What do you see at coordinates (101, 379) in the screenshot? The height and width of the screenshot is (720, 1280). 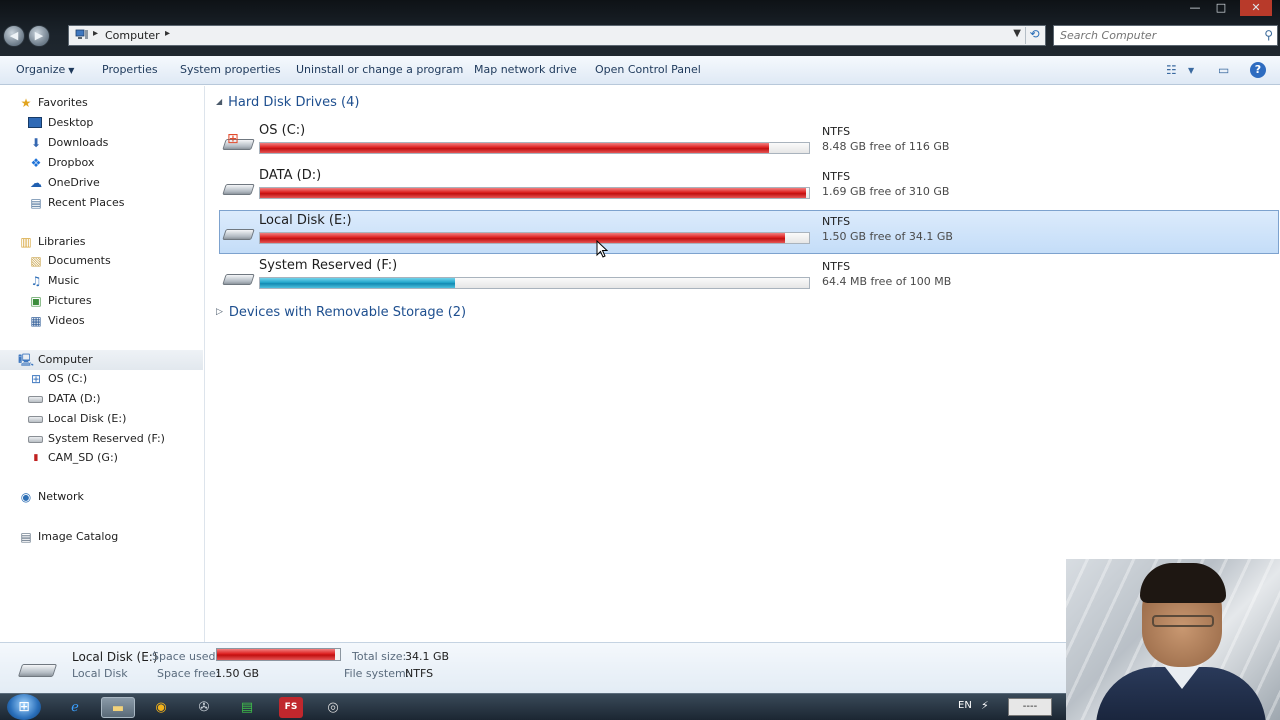 I see `nav-drive-c: ⊞ OS (C:)` at bounding box center [101, 379].